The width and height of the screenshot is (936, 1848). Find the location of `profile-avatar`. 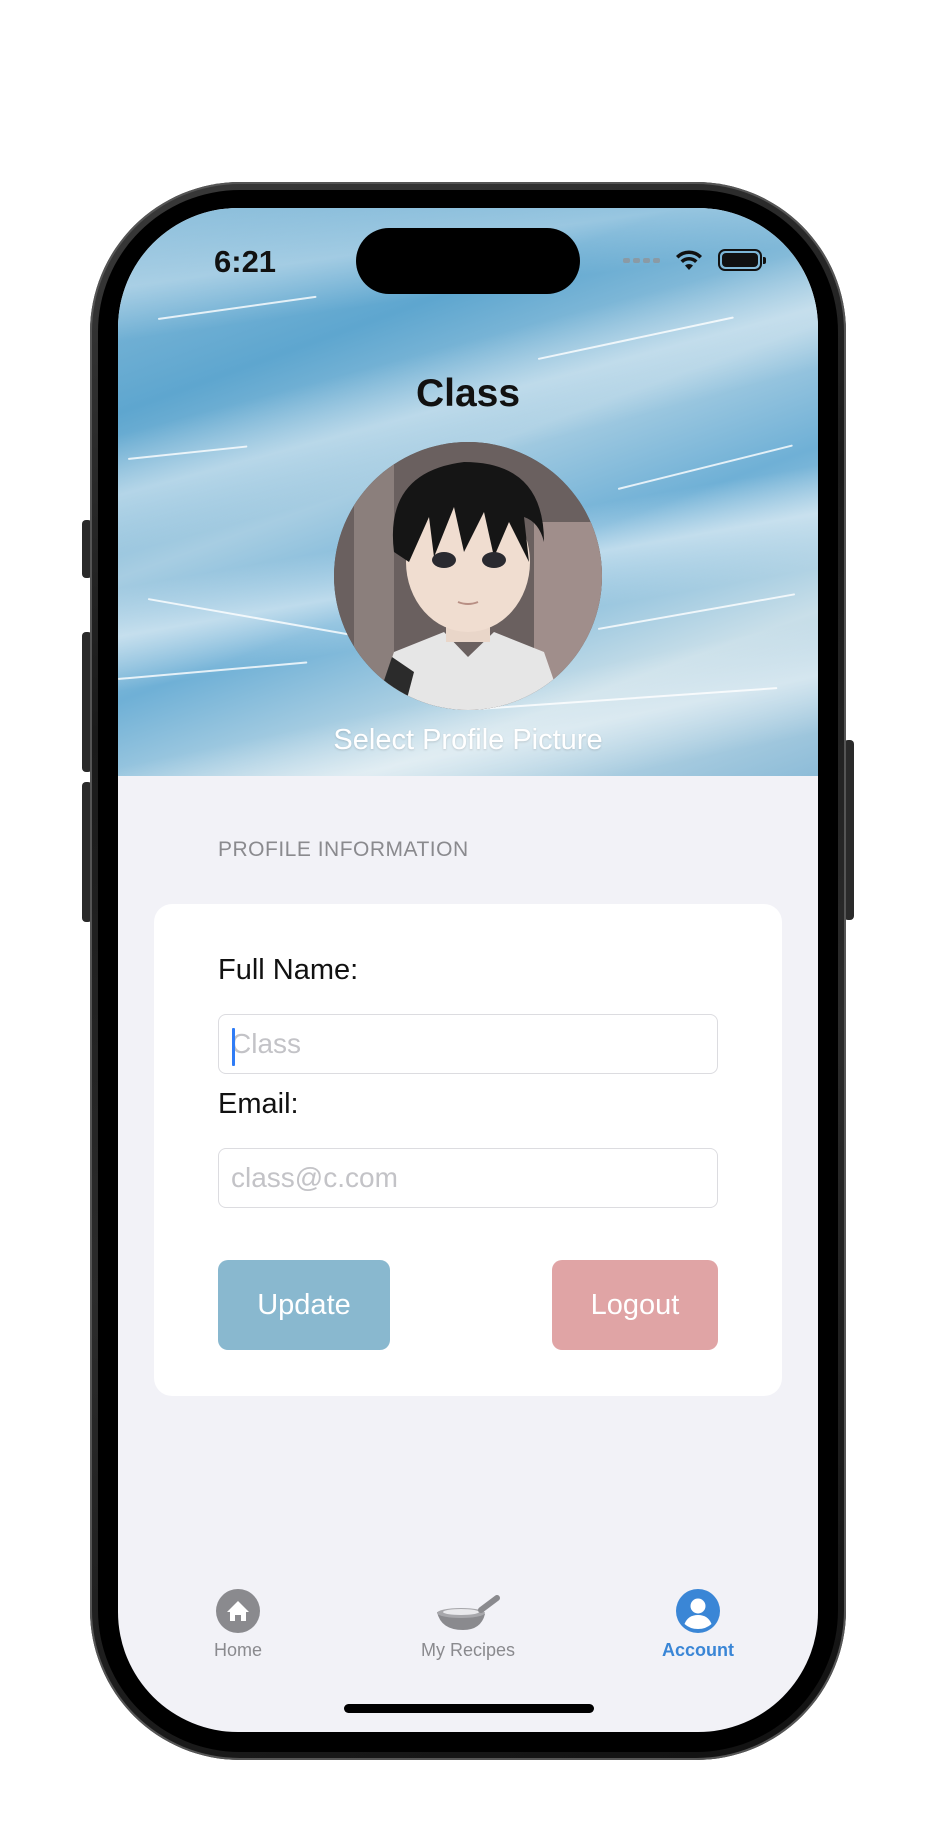

profile-avatar is located at coordinates (468, 576).